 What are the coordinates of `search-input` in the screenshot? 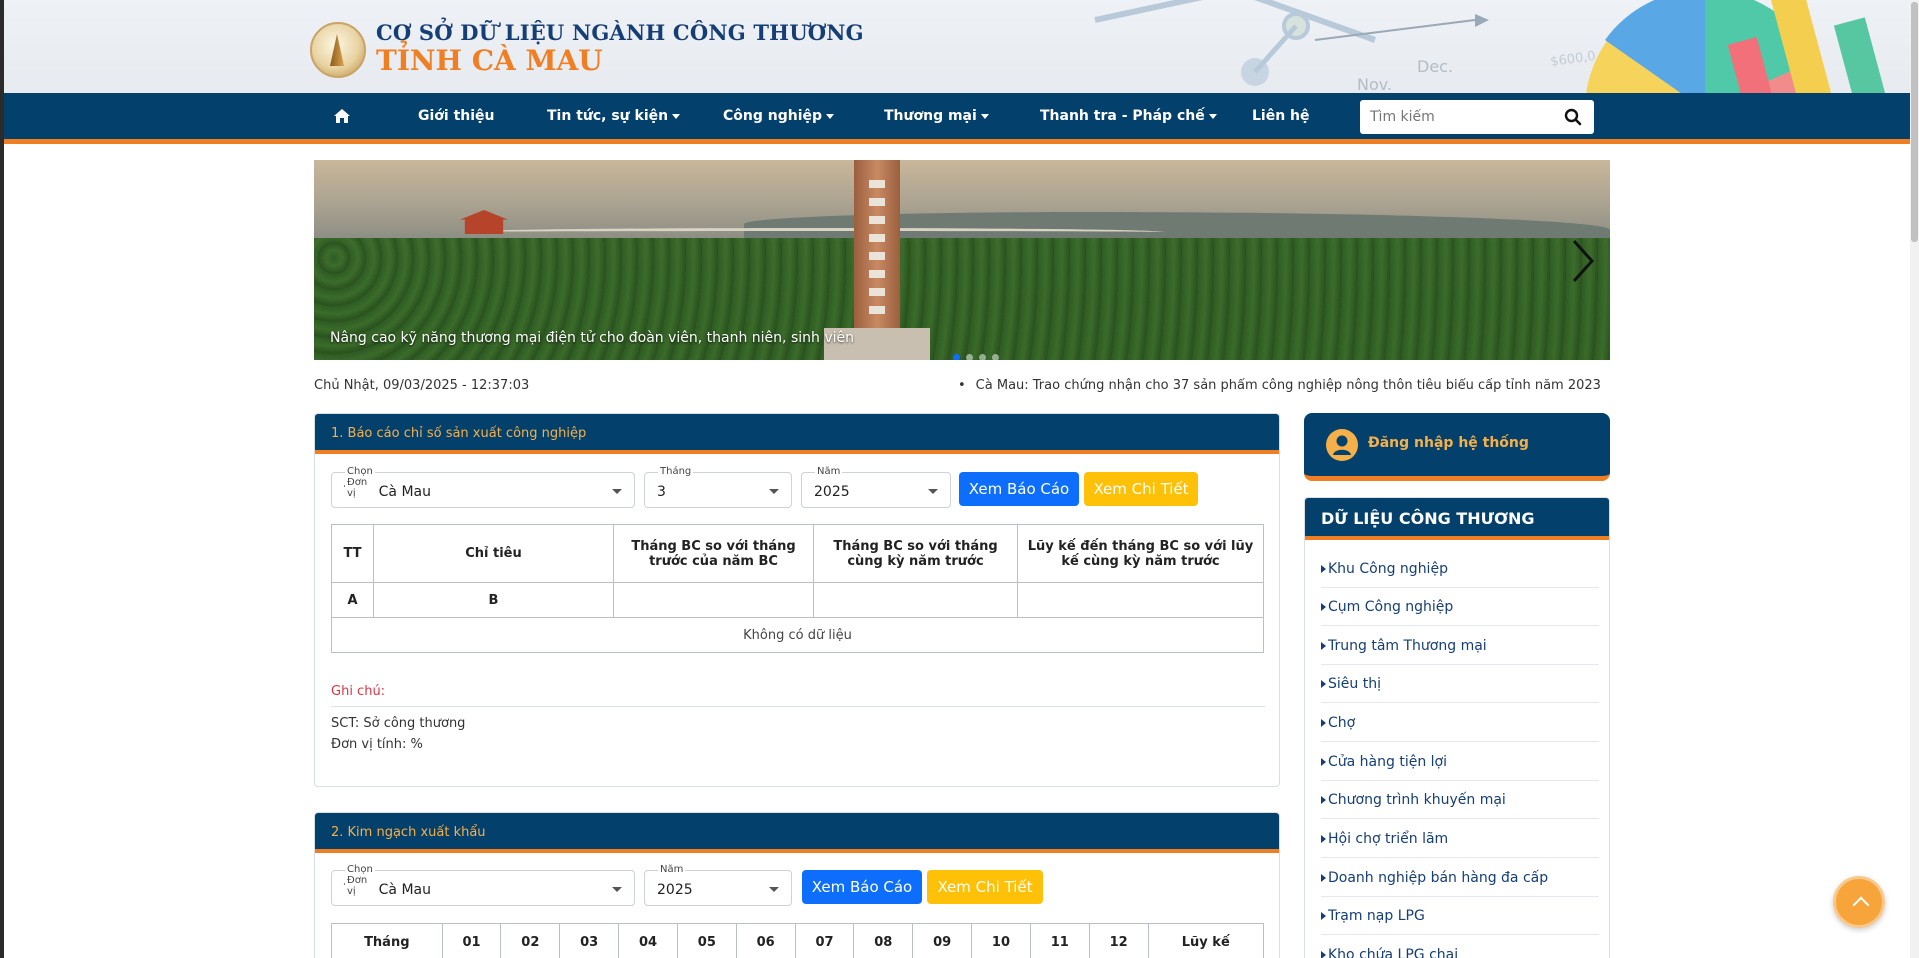 It's located at (1455, 117).